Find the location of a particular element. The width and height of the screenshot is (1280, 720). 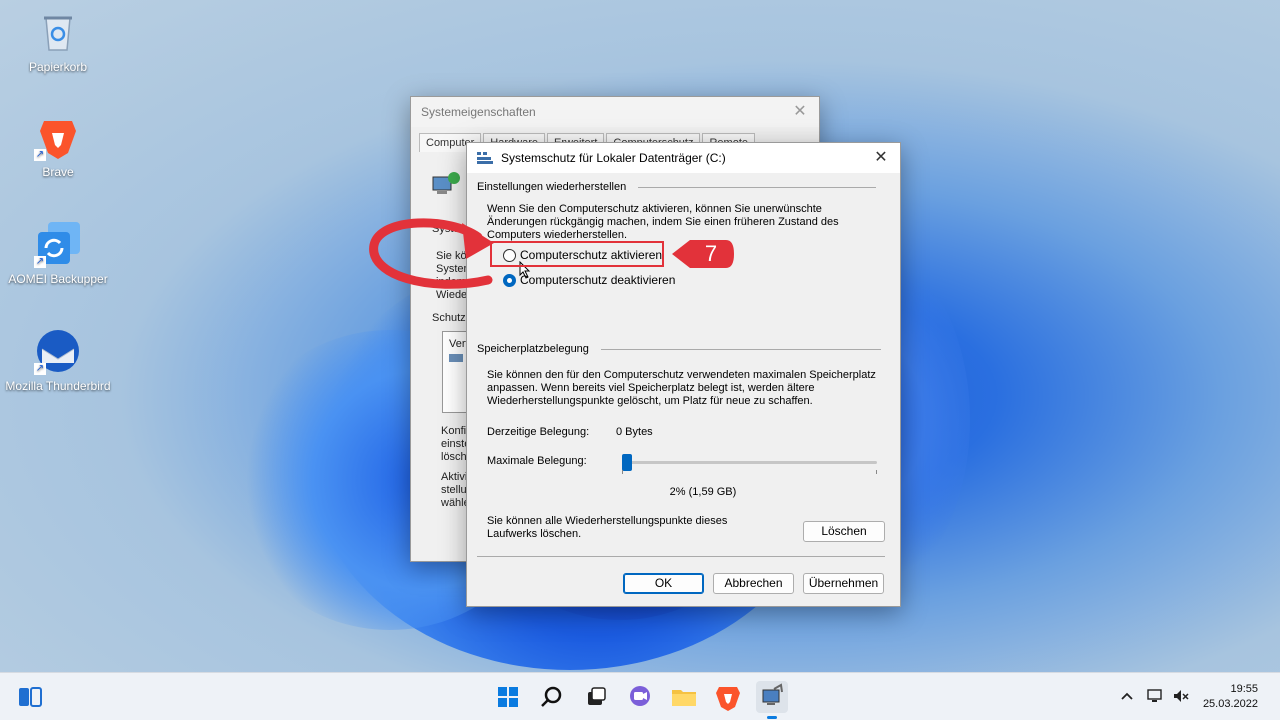

fragment-text: stellu is located at coordinates (454, 490).